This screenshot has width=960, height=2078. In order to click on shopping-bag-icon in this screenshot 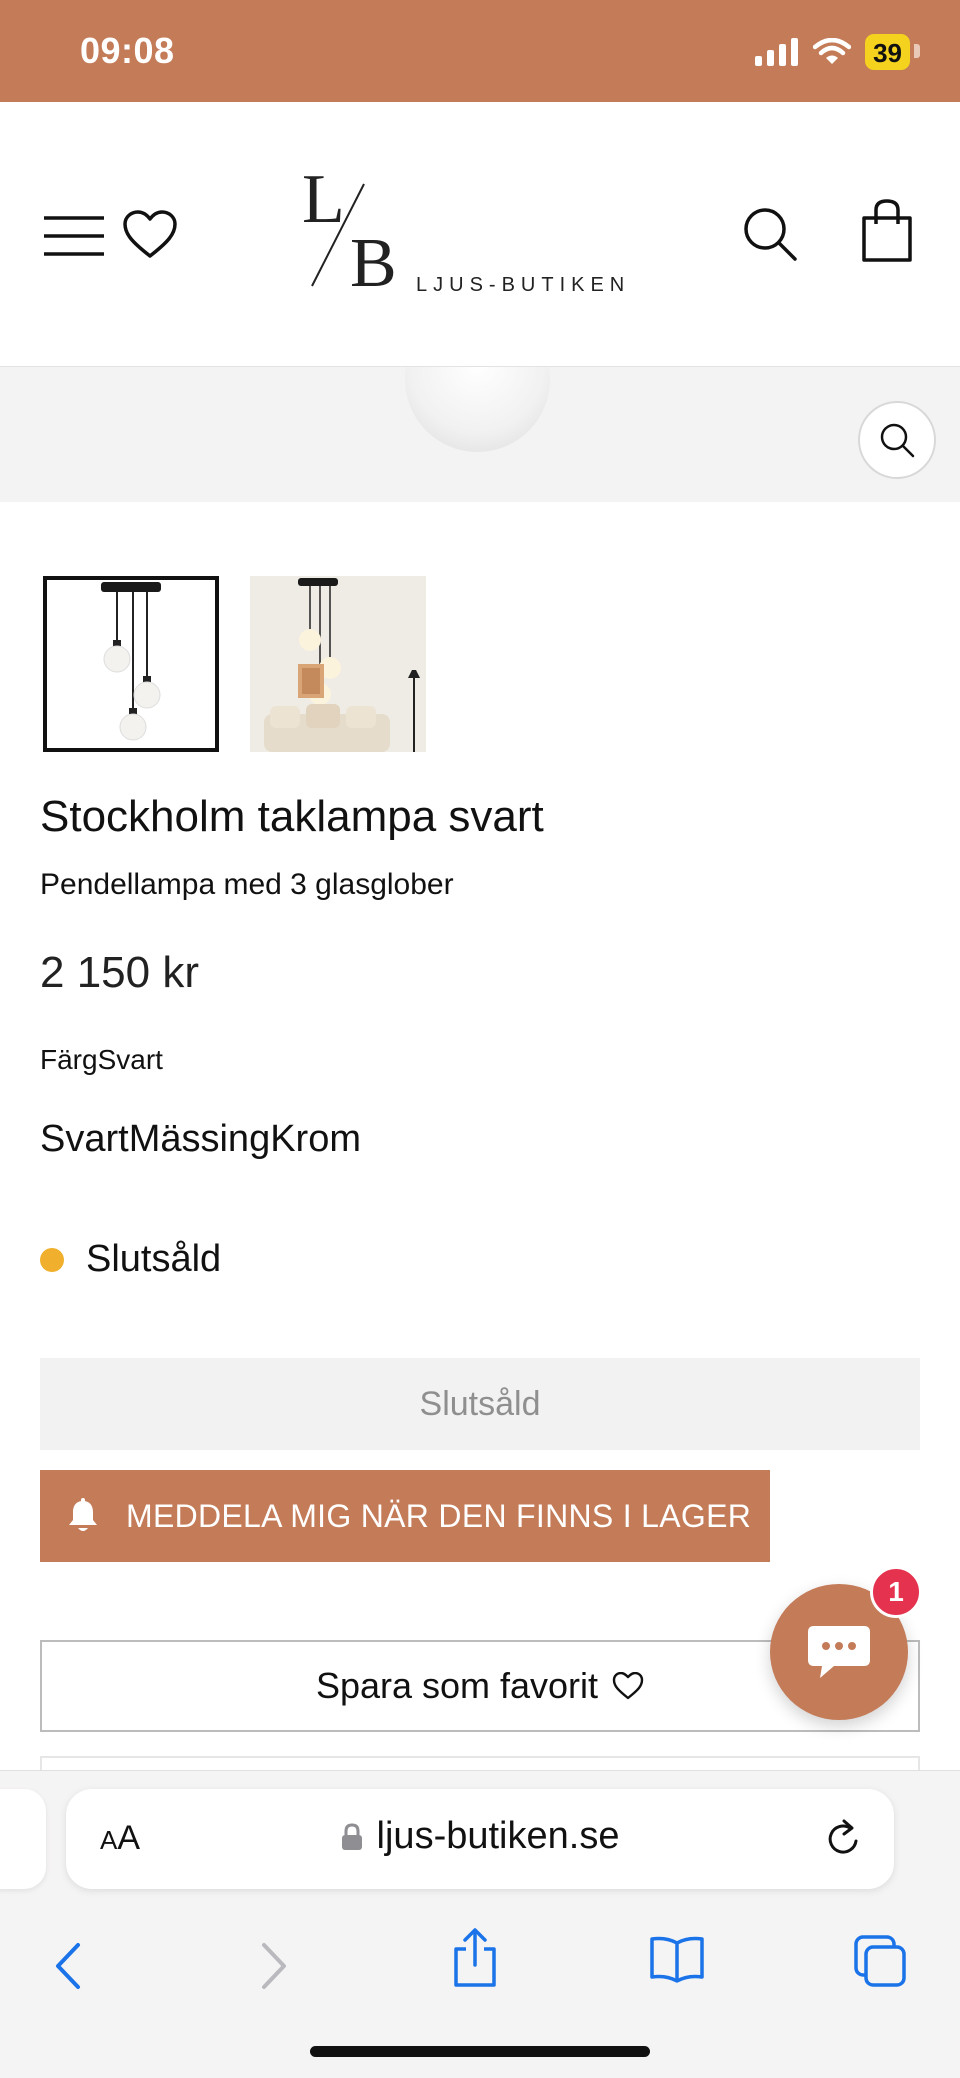, I will do `click(887, 230)`.